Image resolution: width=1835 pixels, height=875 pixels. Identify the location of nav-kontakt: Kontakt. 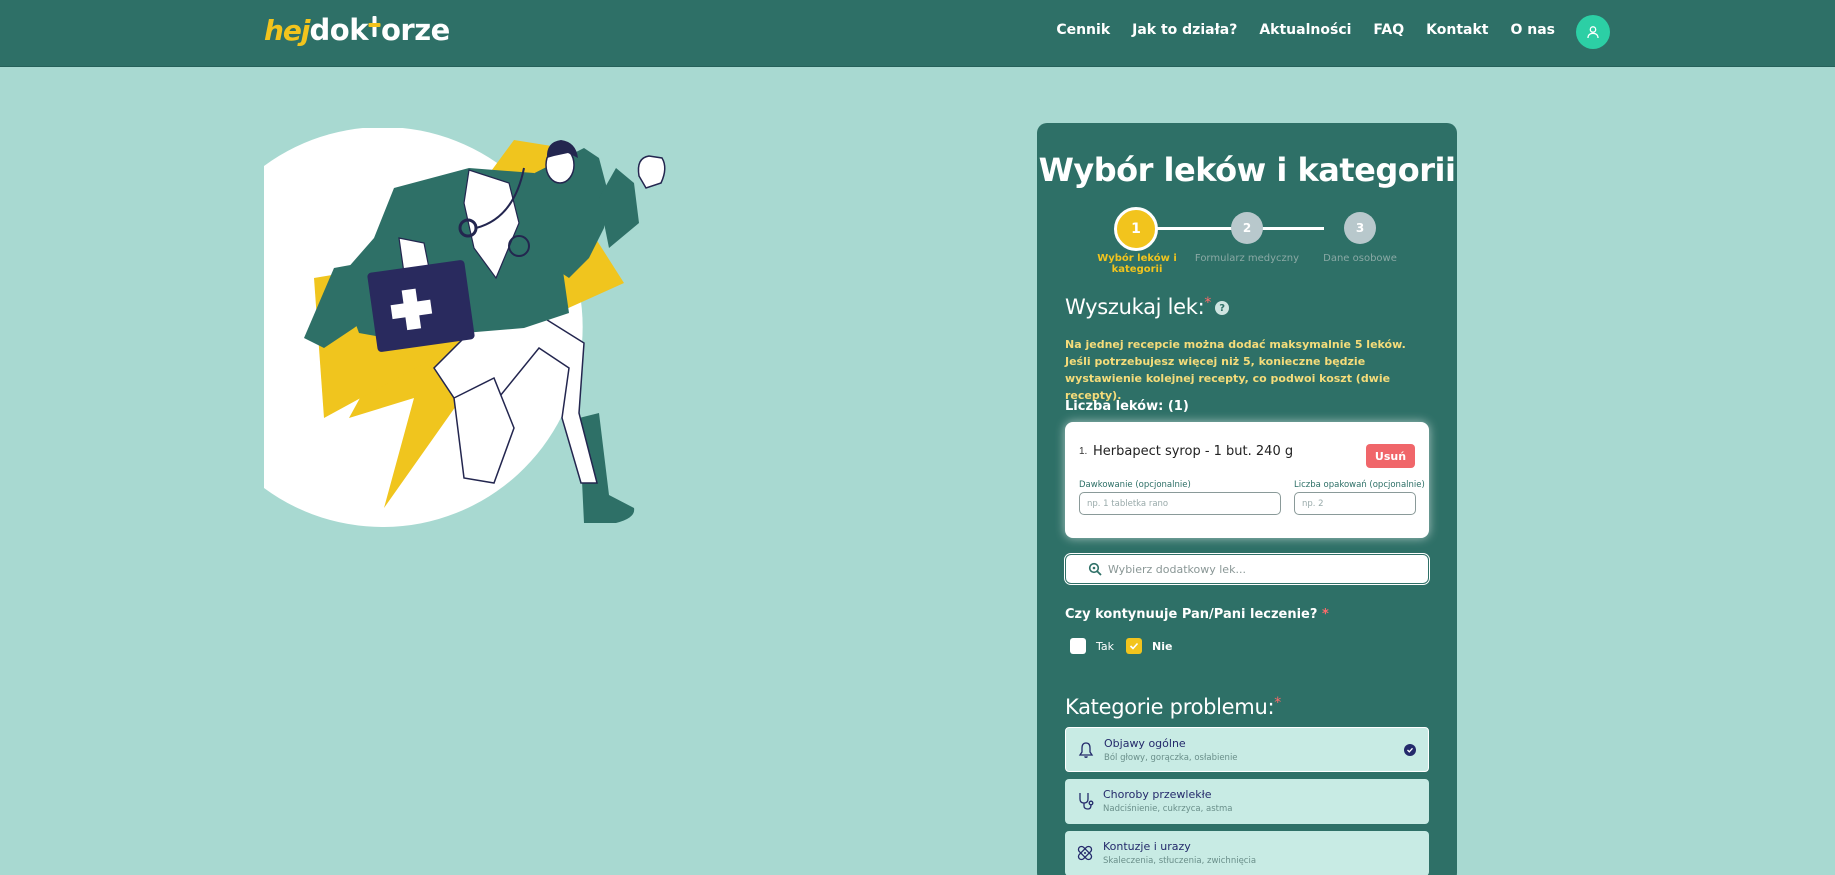
(1457, 30).